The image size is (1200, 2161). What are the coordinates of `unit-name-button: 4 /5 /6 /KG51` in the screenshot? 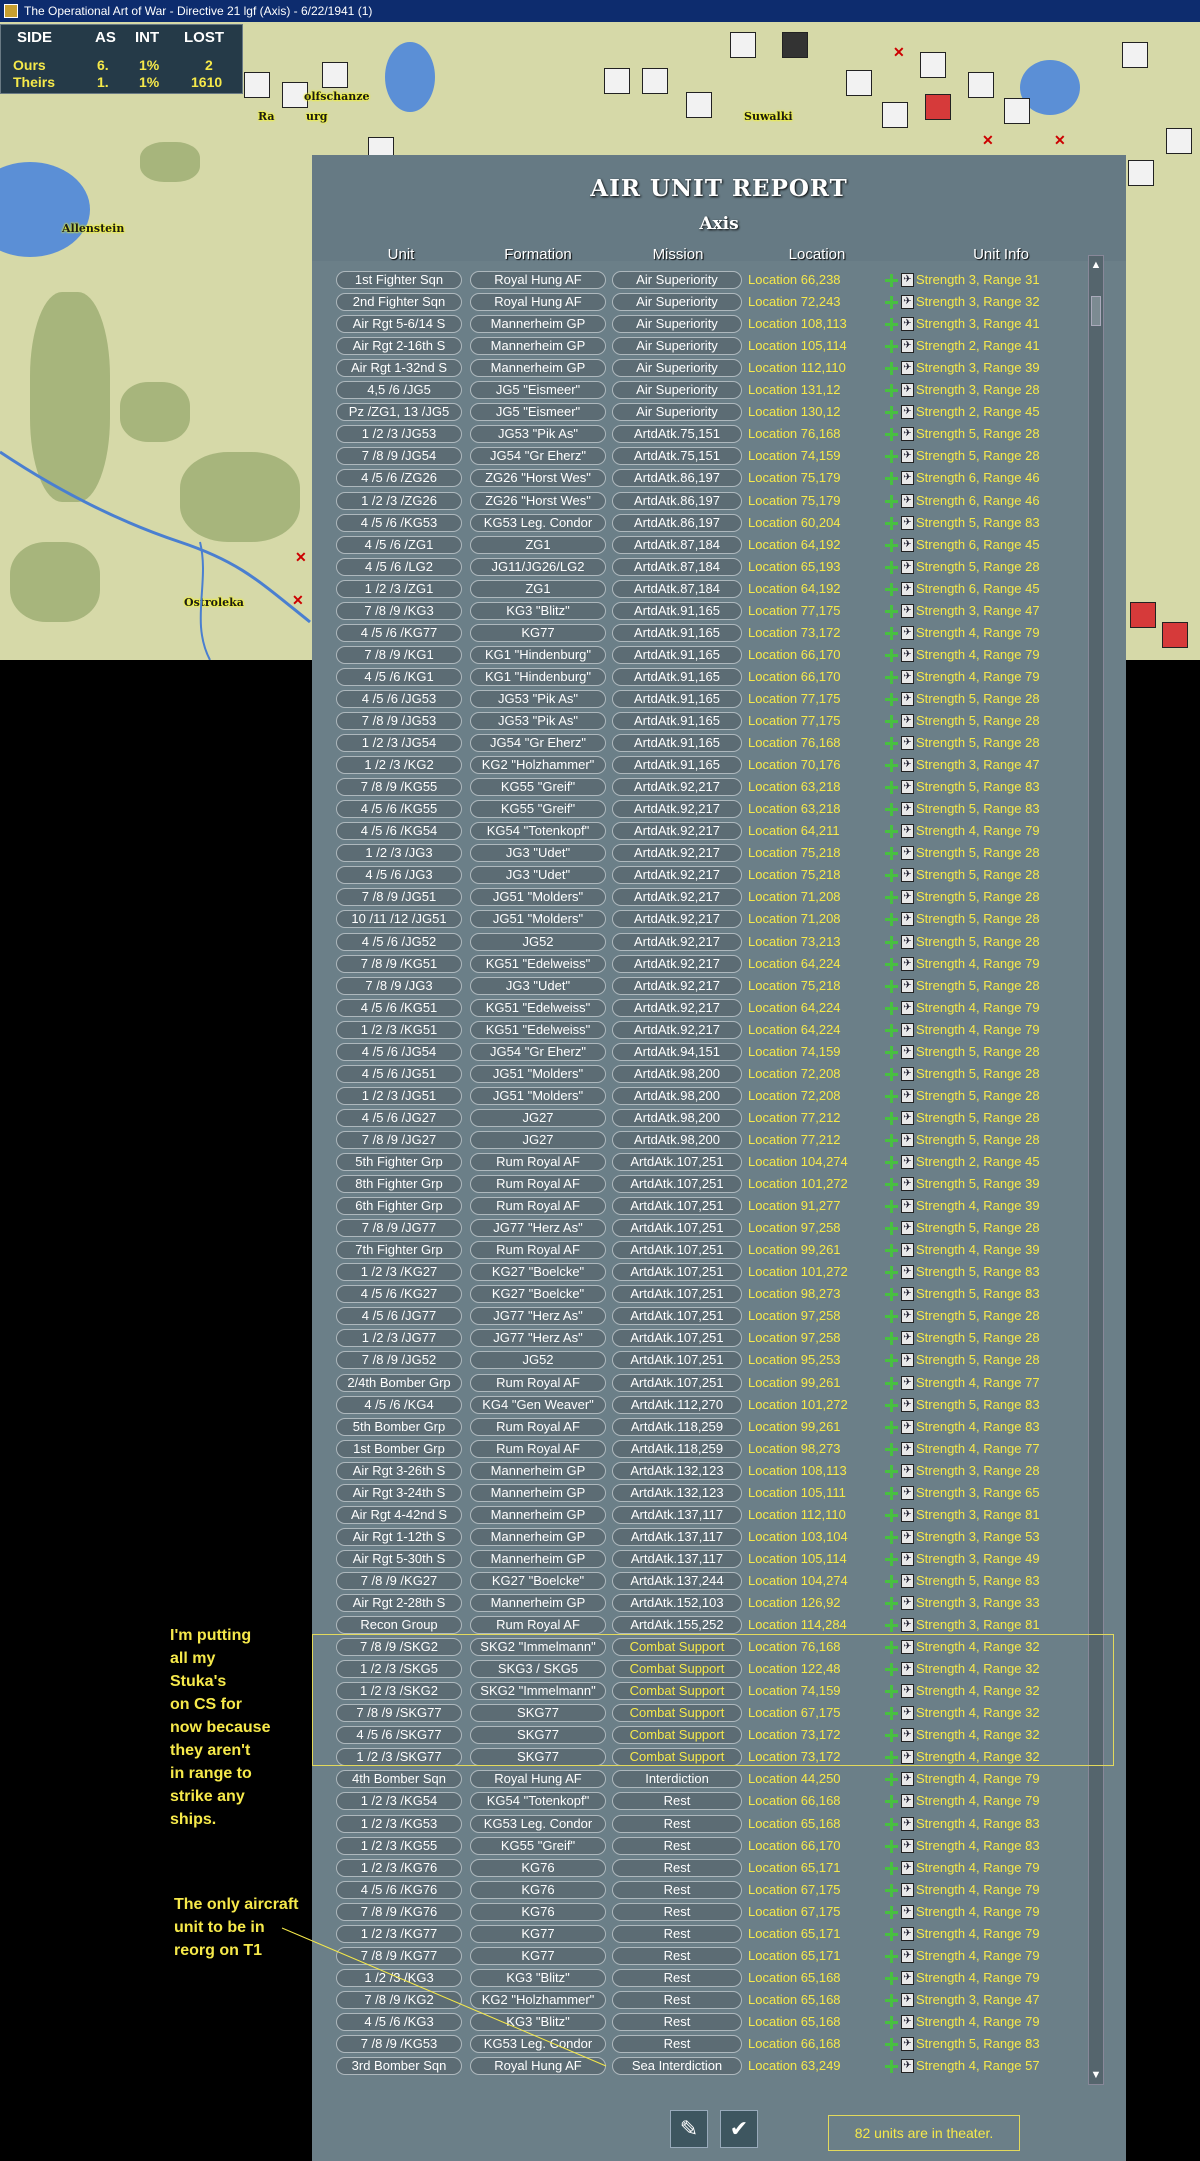 It's located at (399, 1007).